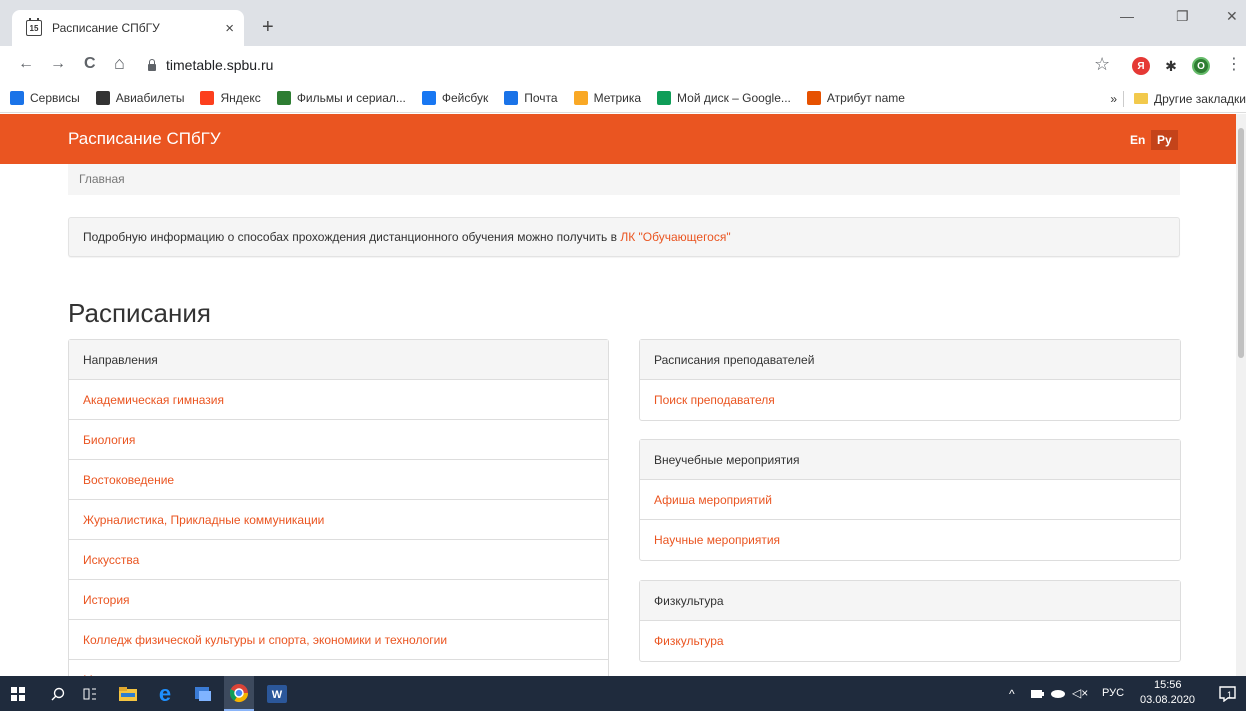  I want to click on browser-tab: 15 Расписание СПбГУ ×, so click(128, 28).